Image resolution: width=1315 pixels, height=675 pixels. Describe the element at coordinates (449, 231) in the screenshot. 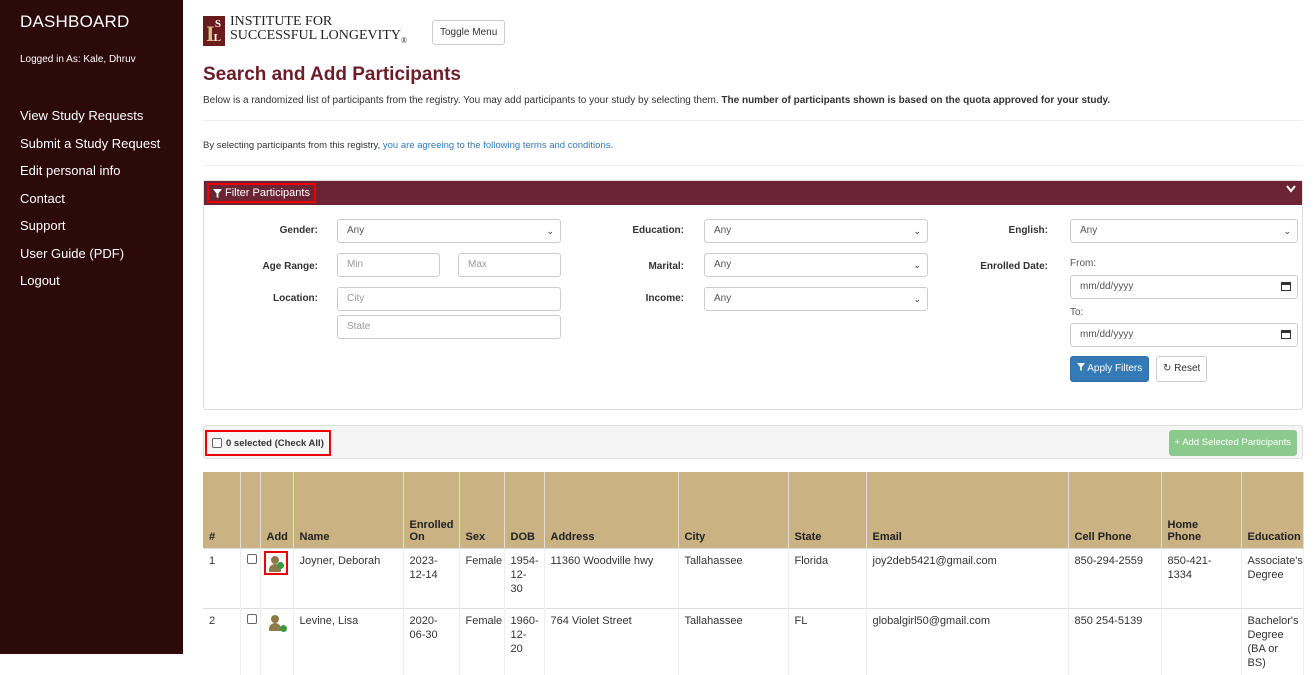

I see `gender-select: Any ⌄` at that location.